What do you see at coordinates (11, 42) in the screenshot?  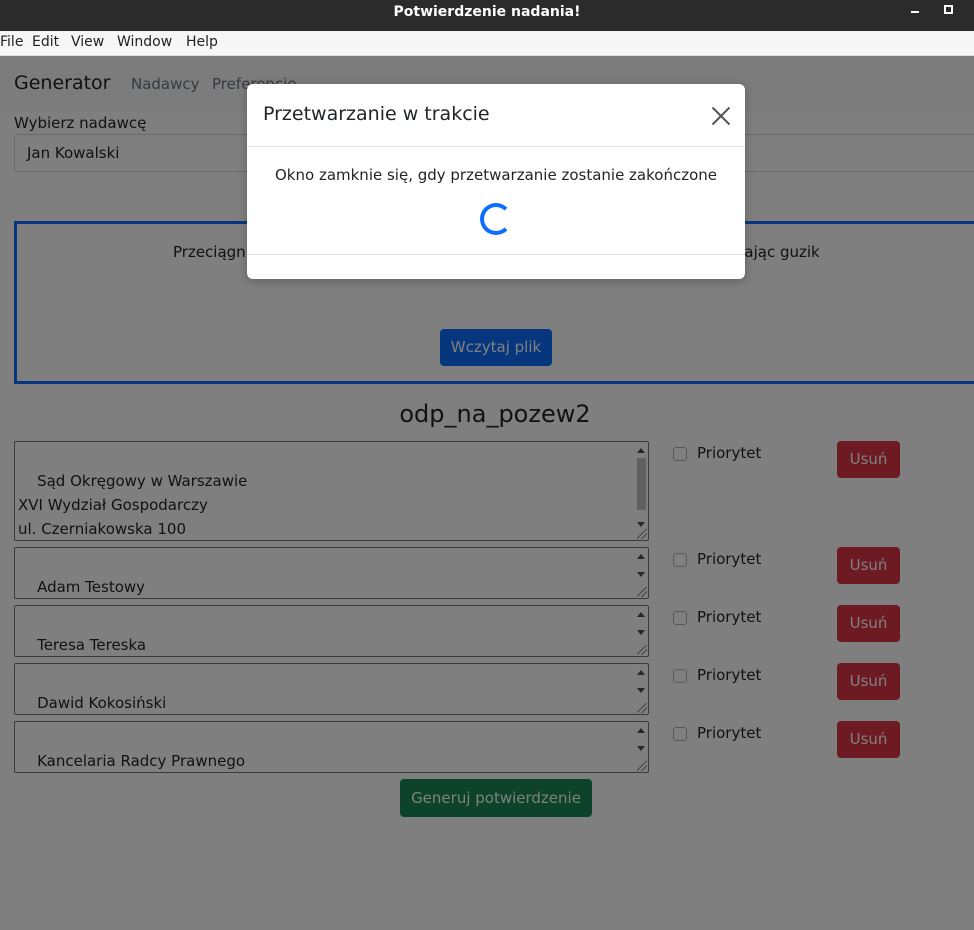 I see `menu-file: File` at bounding box center [11, 42].